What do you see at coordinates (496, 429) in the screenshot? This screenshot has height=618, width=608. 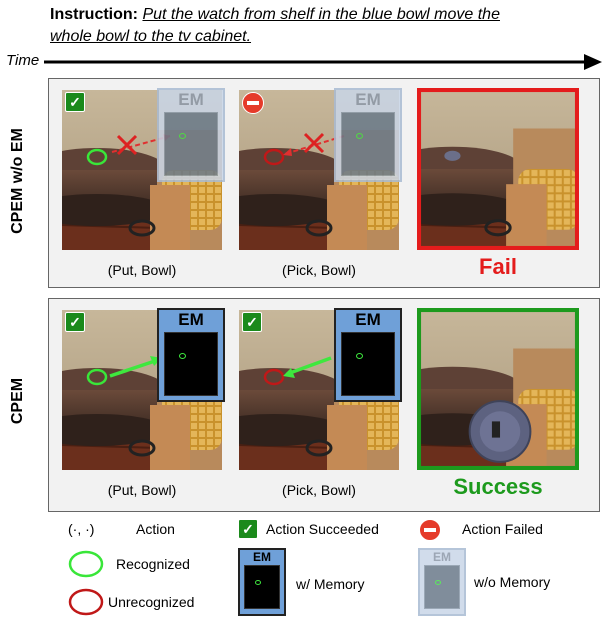 I see `watch` at bounding box center [496, 429].